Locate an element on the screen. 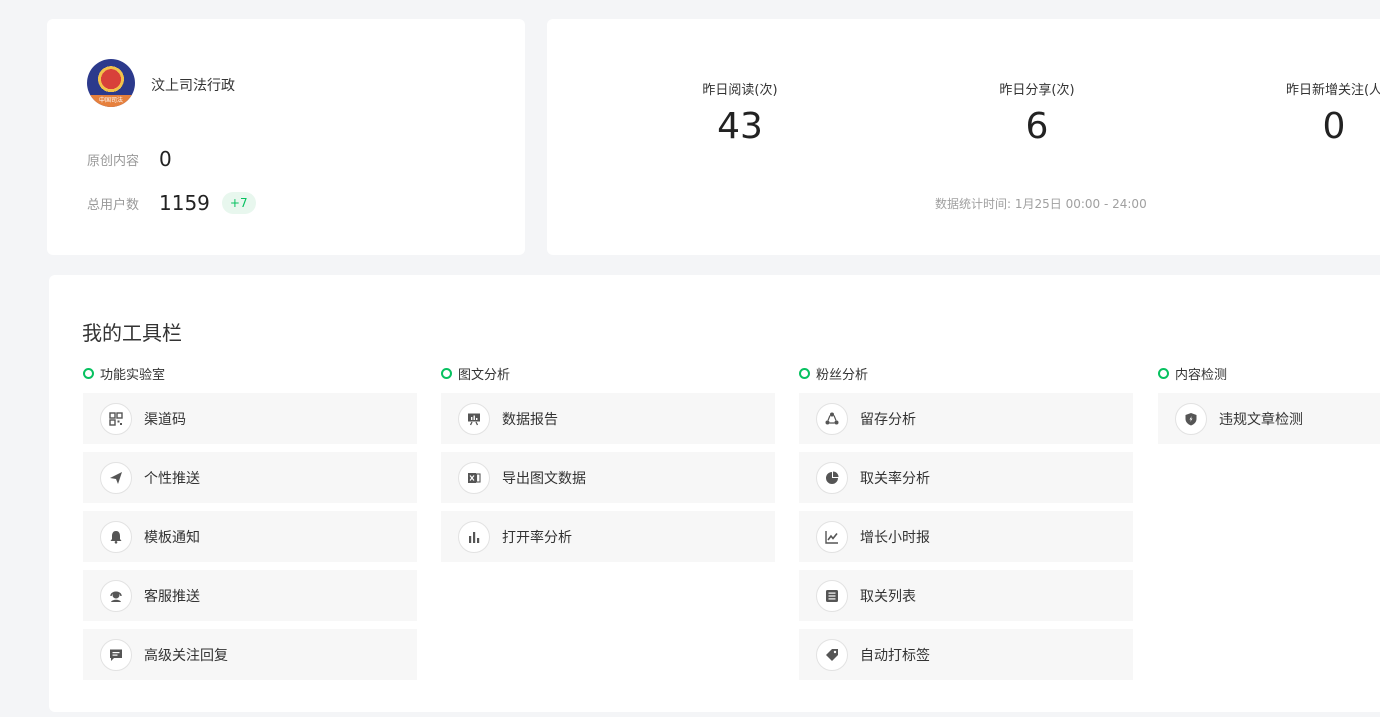 Image resolution: width=1380 pixels, height=717 pixels. users-delta-badge: +7 is located at coordinates (238, 203).